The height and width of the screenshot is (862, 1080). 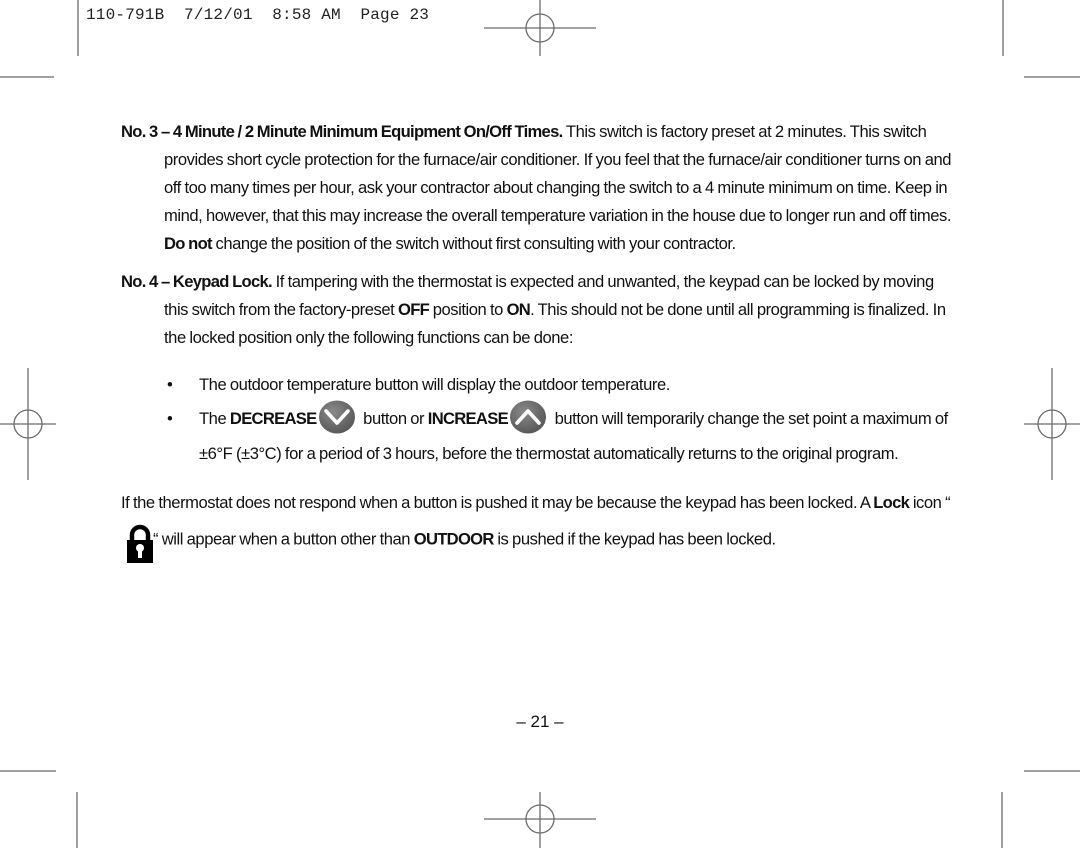 I want to click on bullet-text: button or, so click(x=393, y=418).